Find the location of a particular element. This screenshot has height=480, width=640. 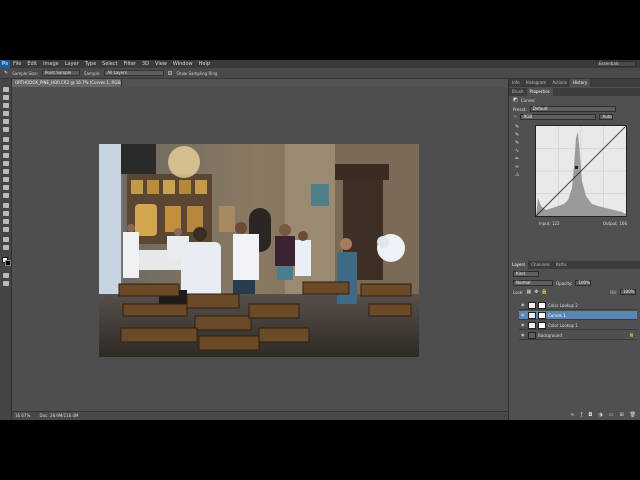

layer-name: Color Lookup 2 is located at coordinates (563, 305).